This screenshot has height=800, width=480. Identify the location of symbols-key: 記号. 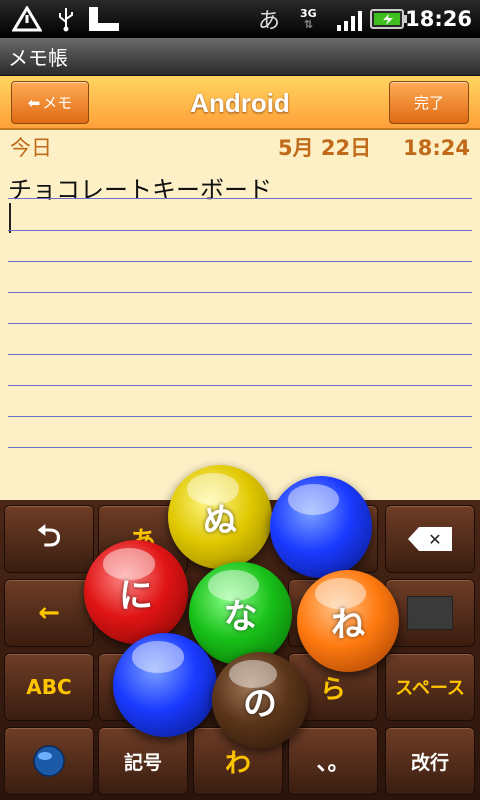
(143, 761).